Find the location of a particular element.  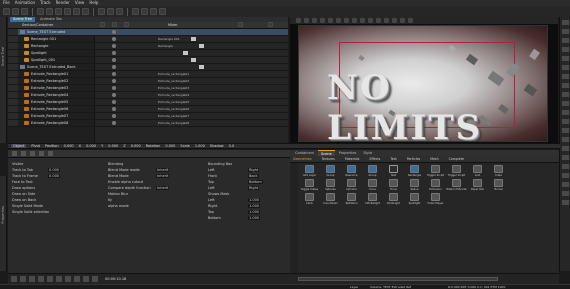

library-item: Trigger Script is located at coordinates (456, 172).